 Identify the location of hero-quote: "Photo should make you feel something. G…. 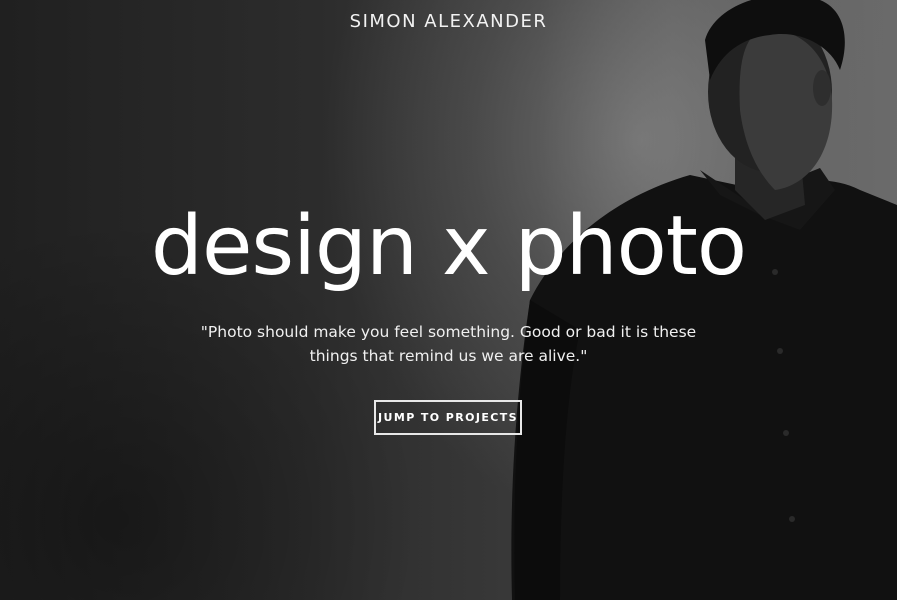
(448, 344).